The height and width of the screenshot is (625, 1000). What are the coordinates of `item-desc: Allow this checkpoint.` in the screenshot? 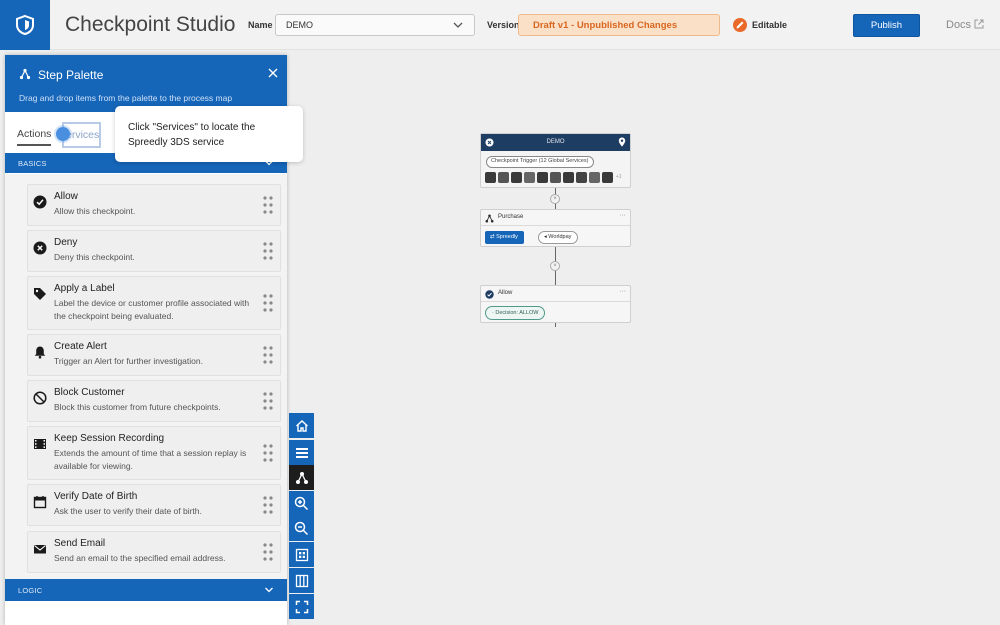 It's located at (95, 211).